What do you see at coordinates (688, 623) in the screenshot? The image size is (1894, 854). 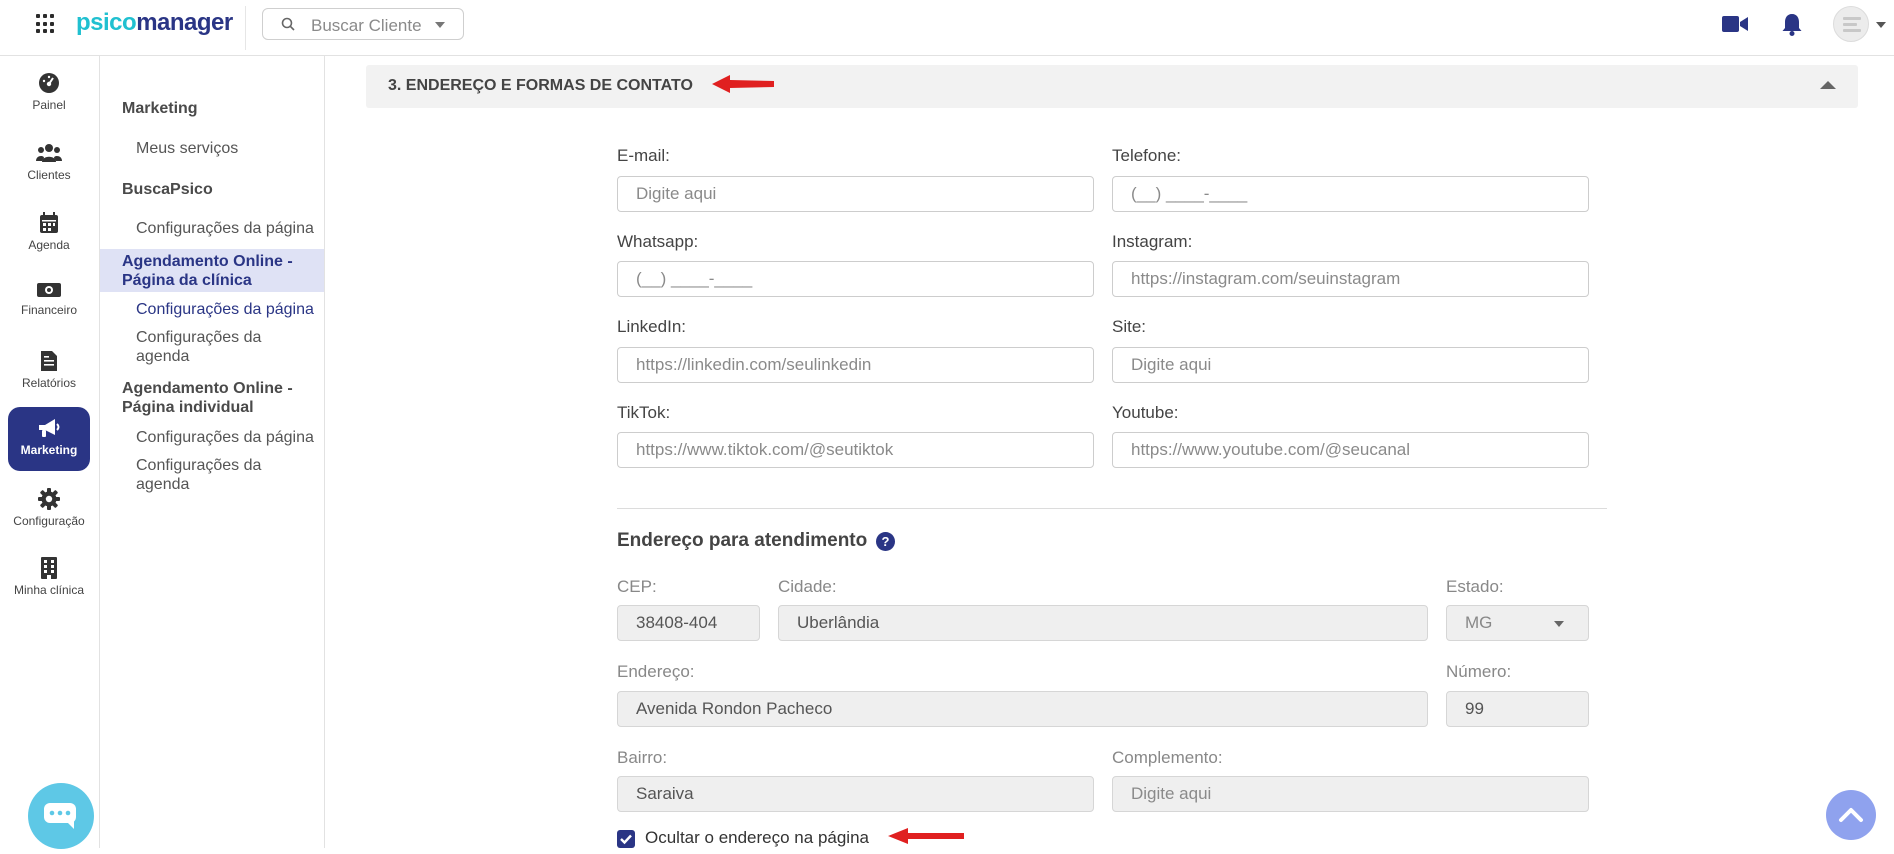 I see `cep-field` at bounding box center [688, 623].